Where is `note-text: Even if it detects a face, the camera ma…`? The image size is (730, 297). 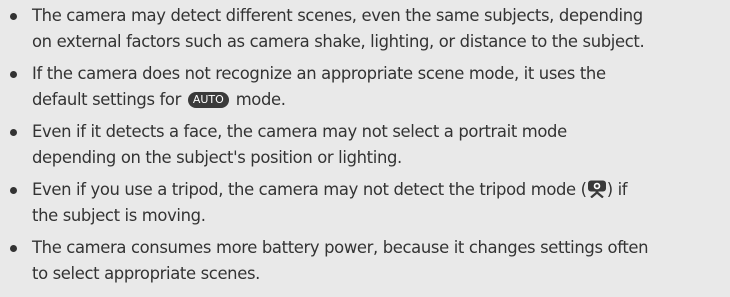
note-text: Even if it detects a face, the camera ma… is located at coordinates (299, 144).